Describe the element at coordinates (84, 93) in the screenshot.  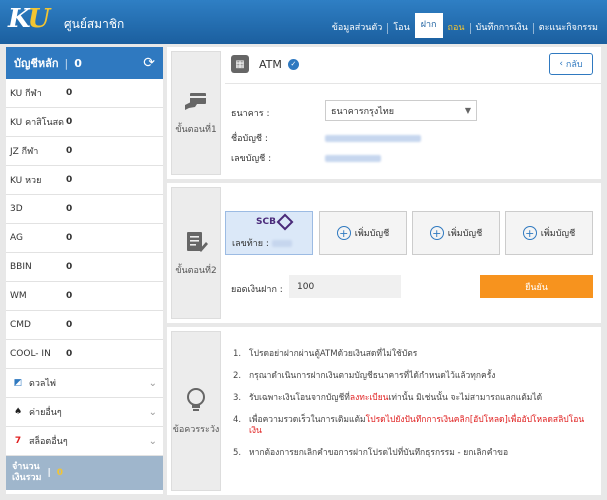
I see `balance-row: KU กีฬา 0` at that location.